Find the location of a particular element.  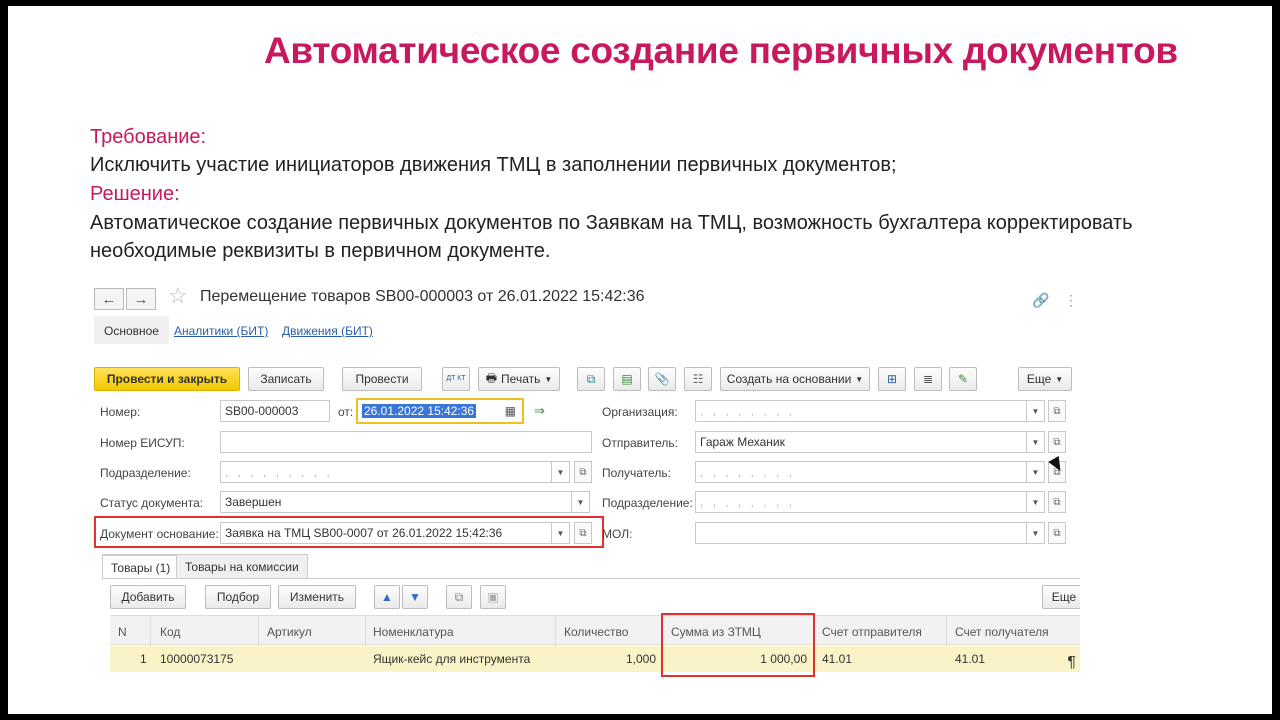

open-date-icon: ⇒ is located at coordinates (539, 411).